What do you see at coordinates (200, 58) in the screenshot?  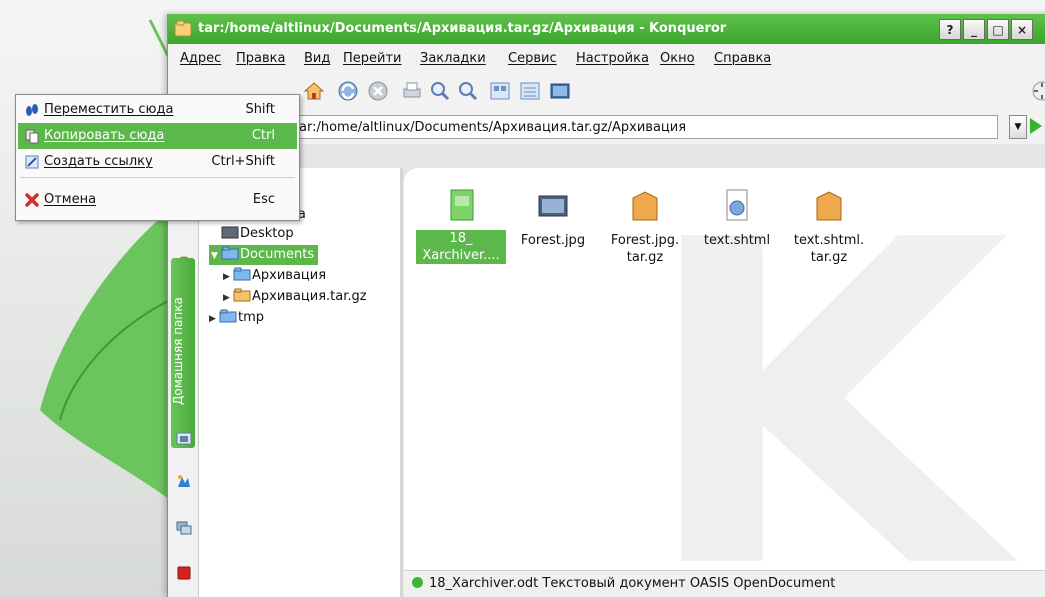 I see `menu-address: Адрес` at bounding box center [200, 58].